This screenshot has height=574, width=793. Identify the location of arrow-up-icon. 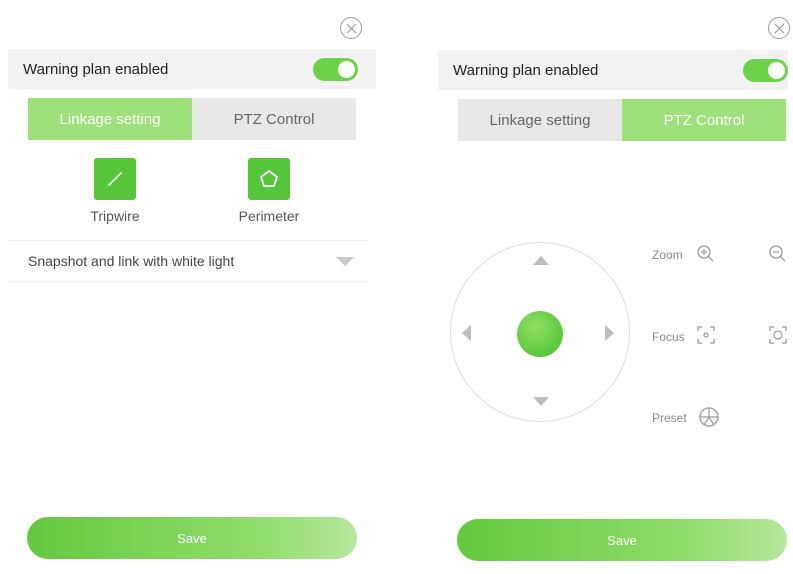
(541, 262).